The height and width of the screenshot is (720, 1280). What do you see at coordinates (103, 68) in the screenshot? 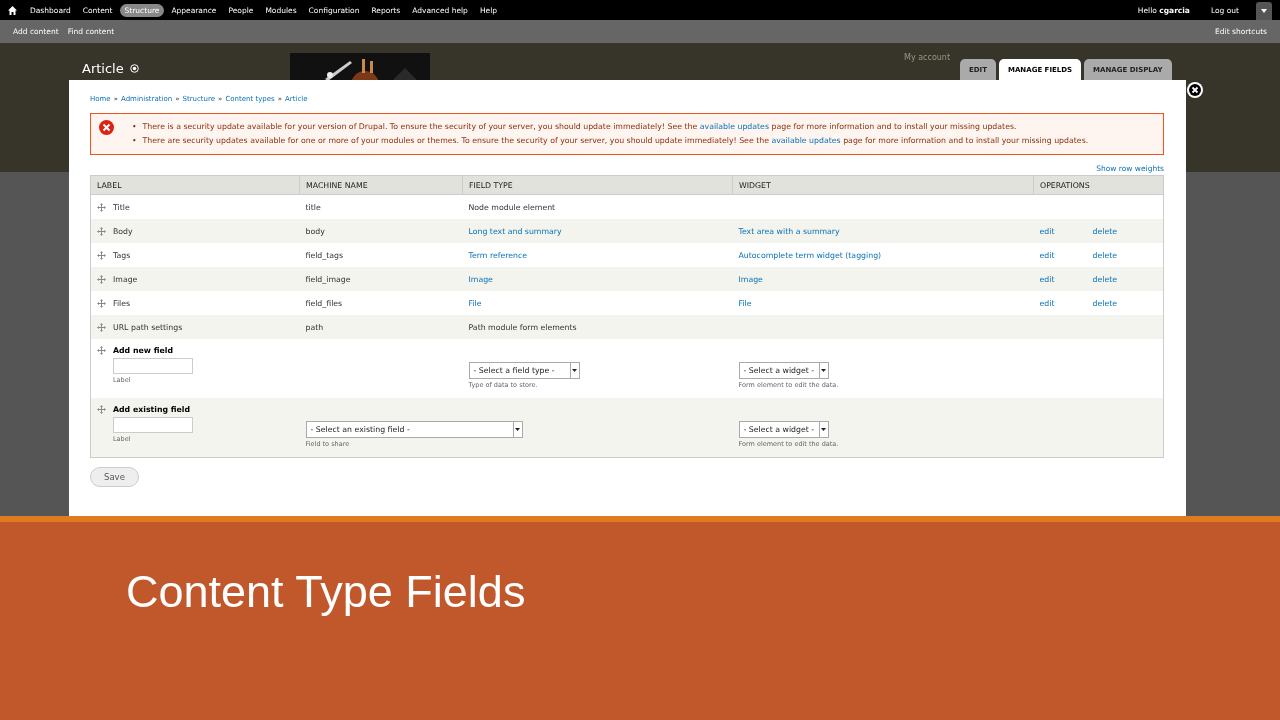
I see `page-title: Article` at bounding box center [103, 68].